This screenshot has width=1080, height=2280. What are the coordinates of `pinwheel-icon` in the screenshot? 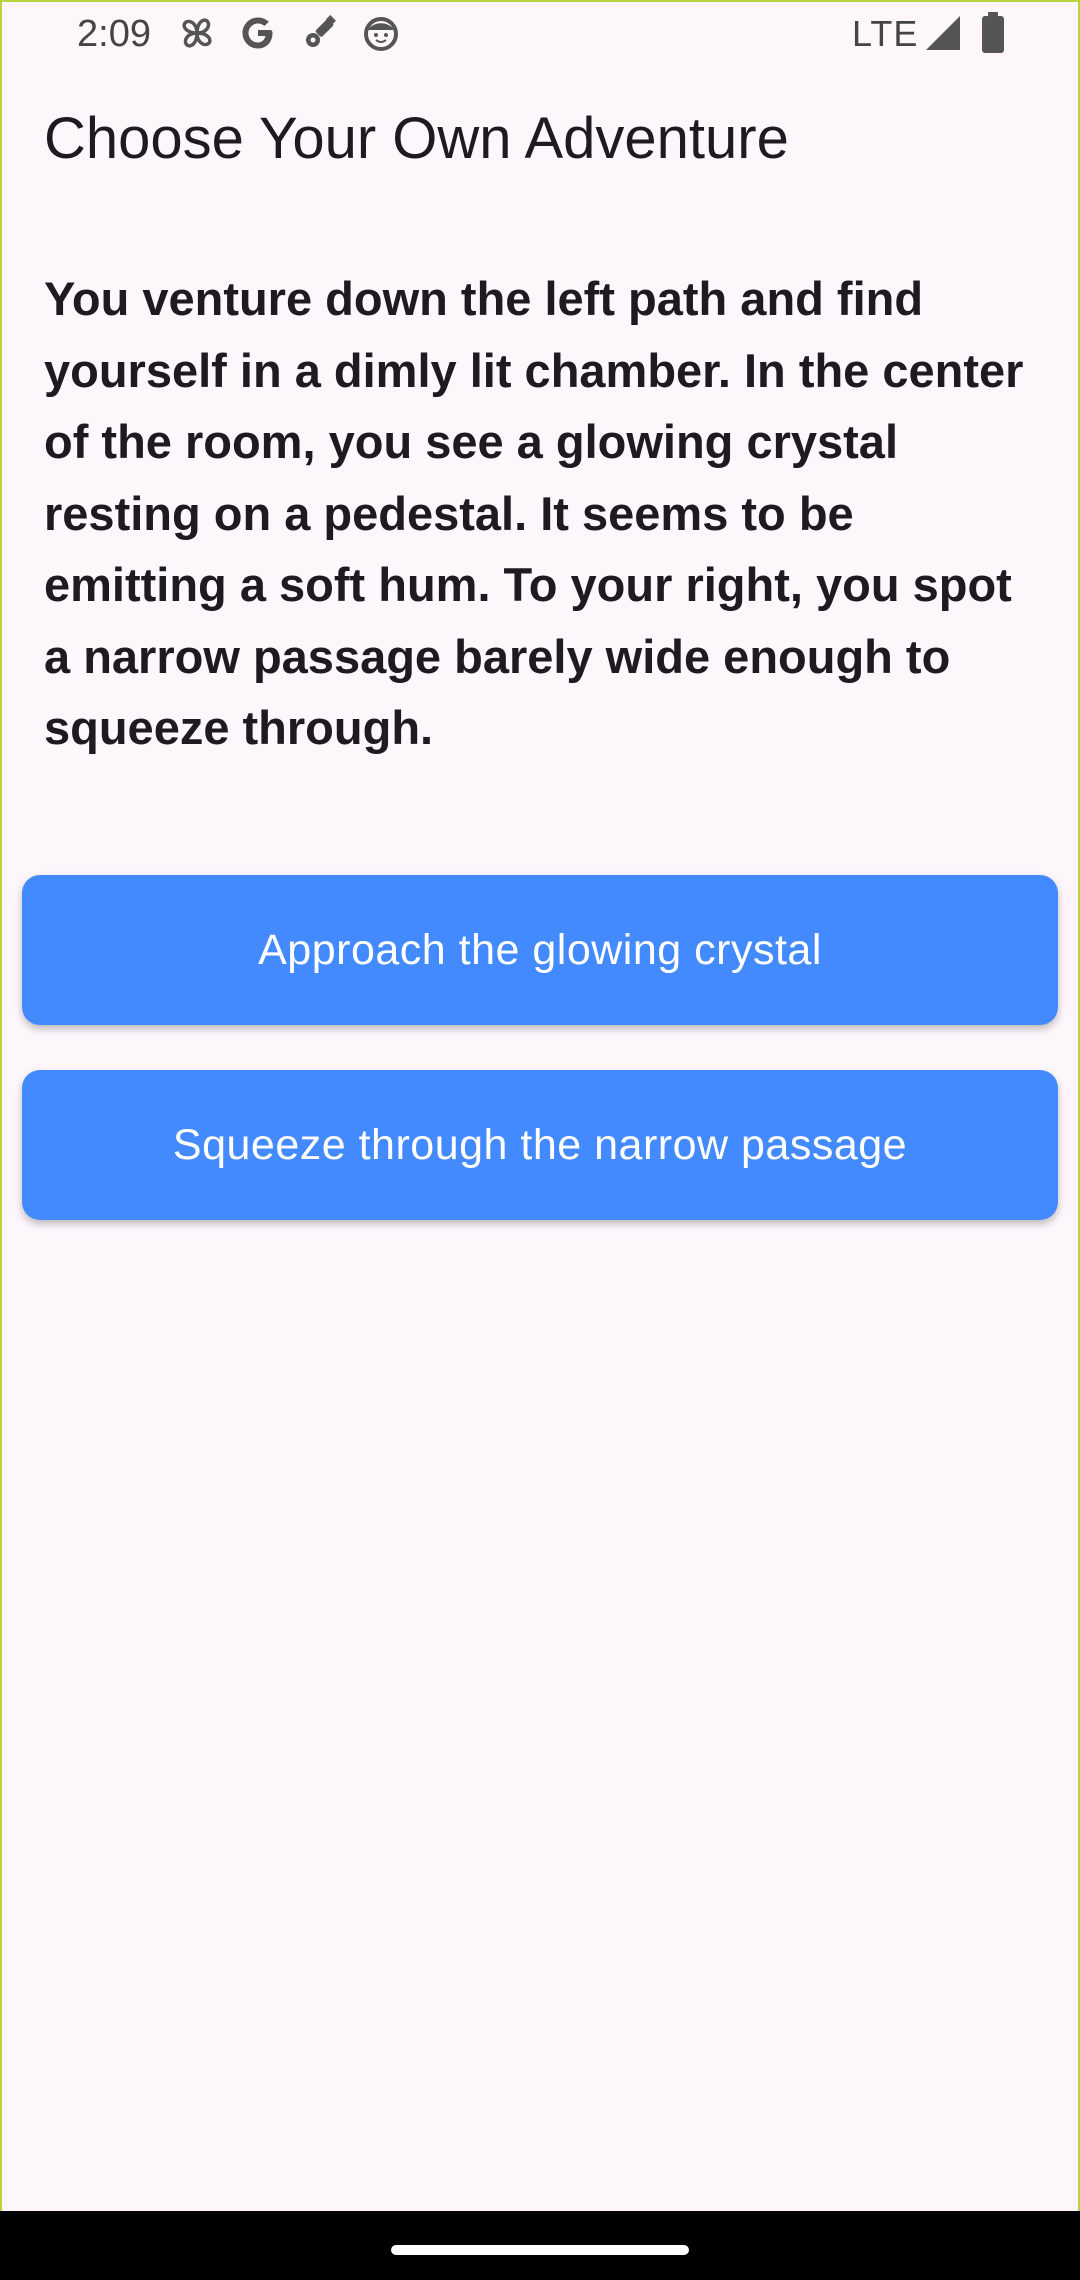 It's located at (197, 33).